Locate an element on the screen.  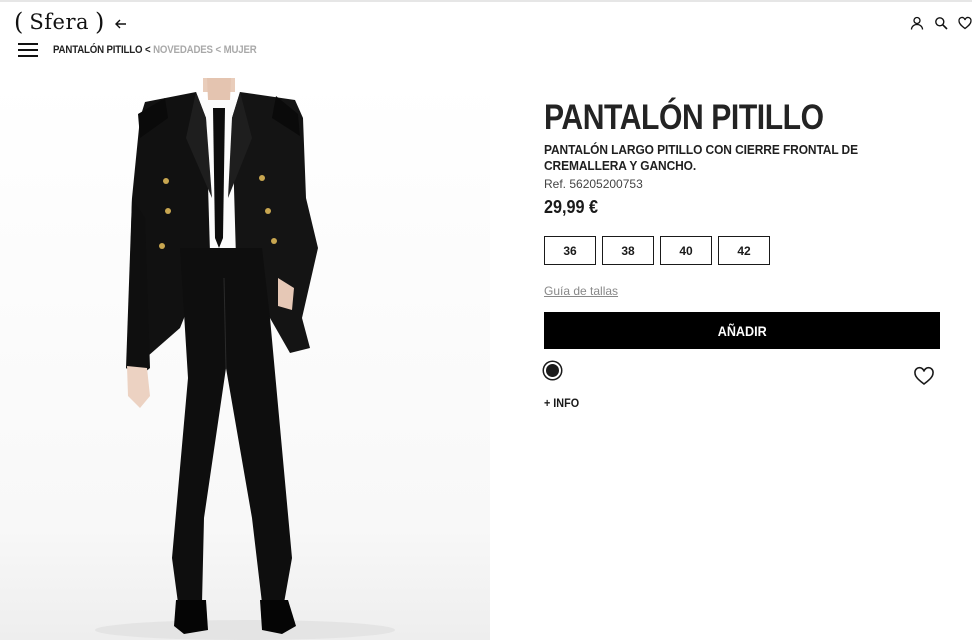
breadcrumb: PANTALÓN PITILLO < NOVEDADES < MUJER is located at coordinates (155, 50).